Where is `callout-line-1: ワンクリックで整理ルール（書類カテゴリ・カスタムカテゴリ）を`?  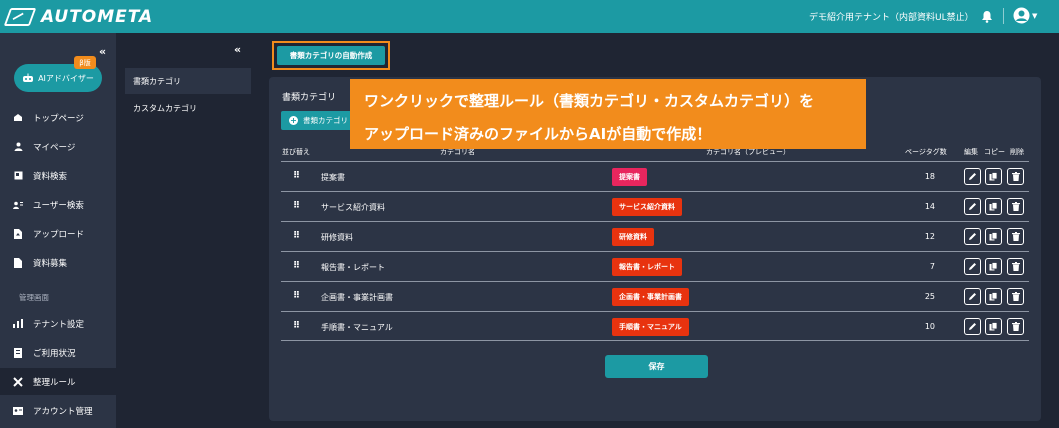
callout-line-1: ワンクリックで整理ルール（書類カテゴリ・カスタムカテゴリ）を is located at coordinates (589, 101).